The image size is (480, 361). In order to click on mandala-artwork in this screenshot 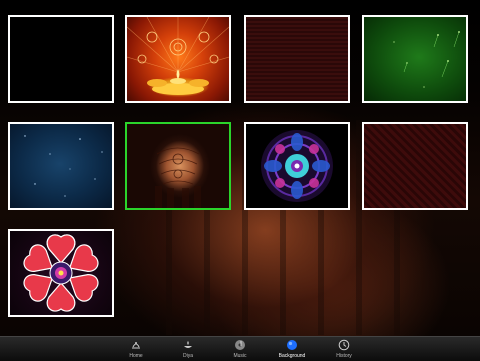, I will do `click(297, 166)`.